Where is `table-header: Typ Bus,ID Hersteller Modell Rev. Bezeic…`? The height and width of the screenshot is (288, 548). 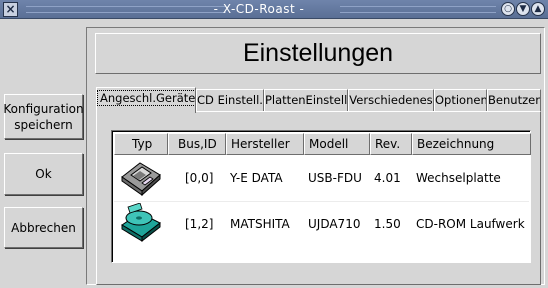
table-header: Typ Bus,ID Hersteller Modell Rev. Bezeic… is located at coordinates (322, 144).